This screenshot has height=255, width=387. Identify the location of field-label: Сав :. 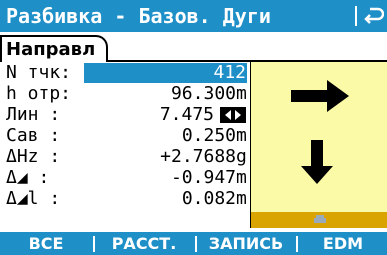
(33, 135).